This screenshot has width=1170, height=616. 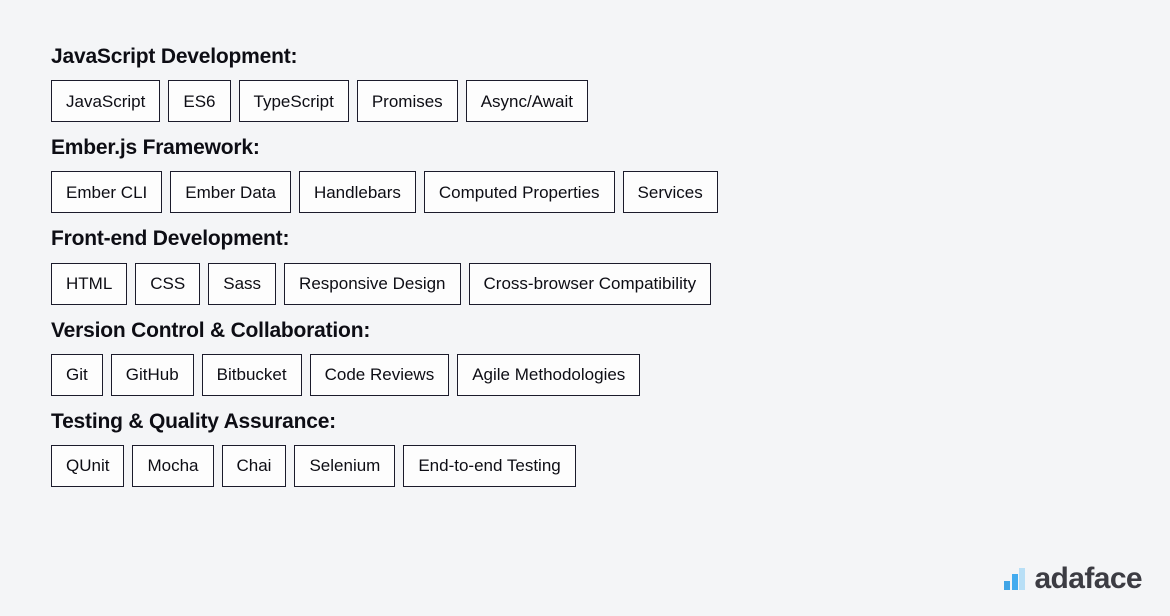 I want to click on skill-chip: ES6, so click(x=199, y=101).